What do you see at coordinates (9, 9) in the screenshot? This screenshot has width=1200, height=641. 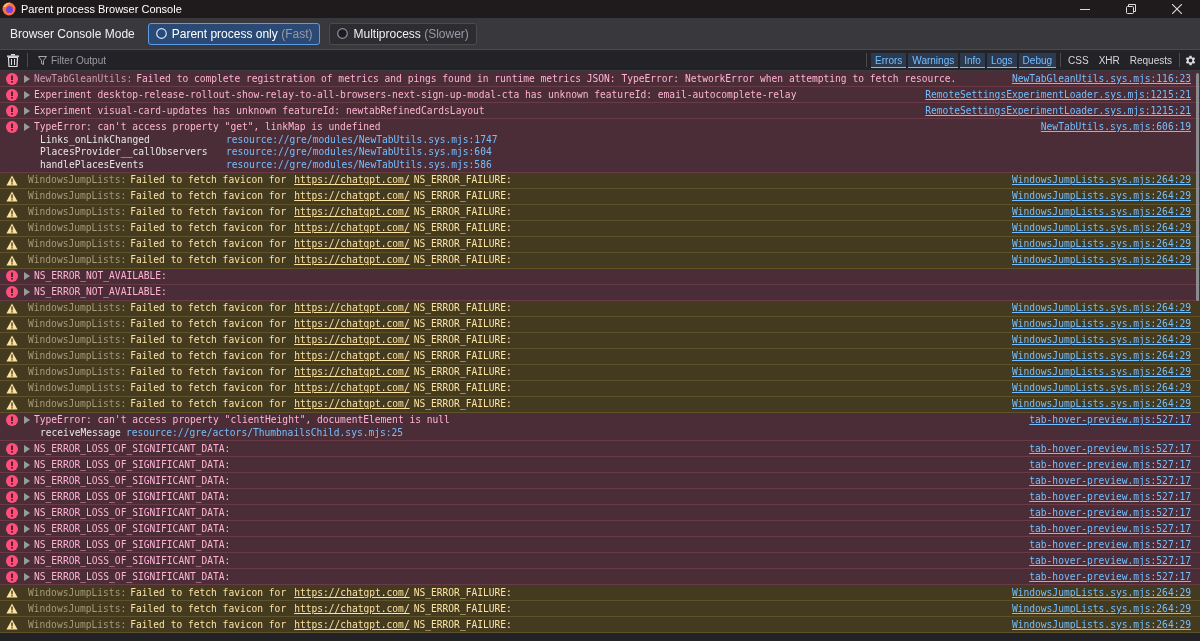 I see `browser-logo-icon` at bounding box center [9, 9].